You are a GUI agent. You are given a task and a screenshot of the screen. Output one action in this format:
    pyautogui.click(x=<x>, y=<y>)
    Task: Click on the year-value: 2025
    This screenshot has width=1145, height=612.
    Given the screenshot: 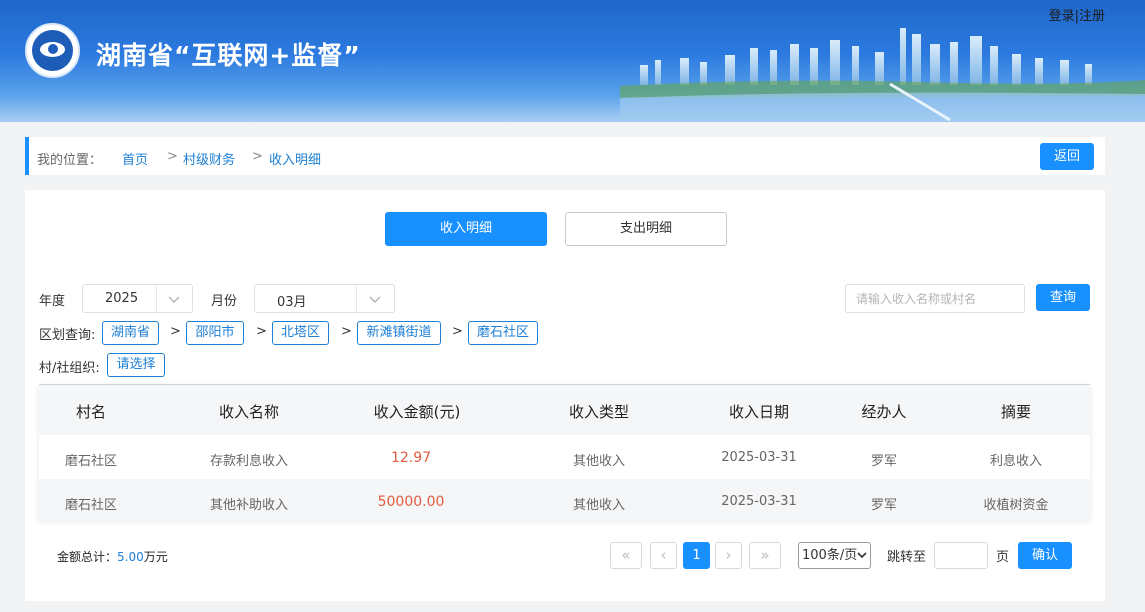 What is the action you would take?
    pyautogui.click(x=122, y=298)
    